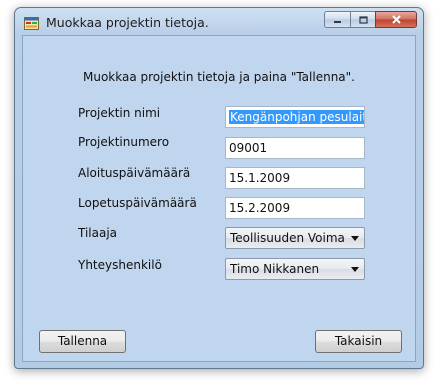 This screenshot has height=386, width=446. Describe the element at coordinates (134, 173) in the screenshot. I see `start-date-label: Aloituspäivämäärä` at that location.